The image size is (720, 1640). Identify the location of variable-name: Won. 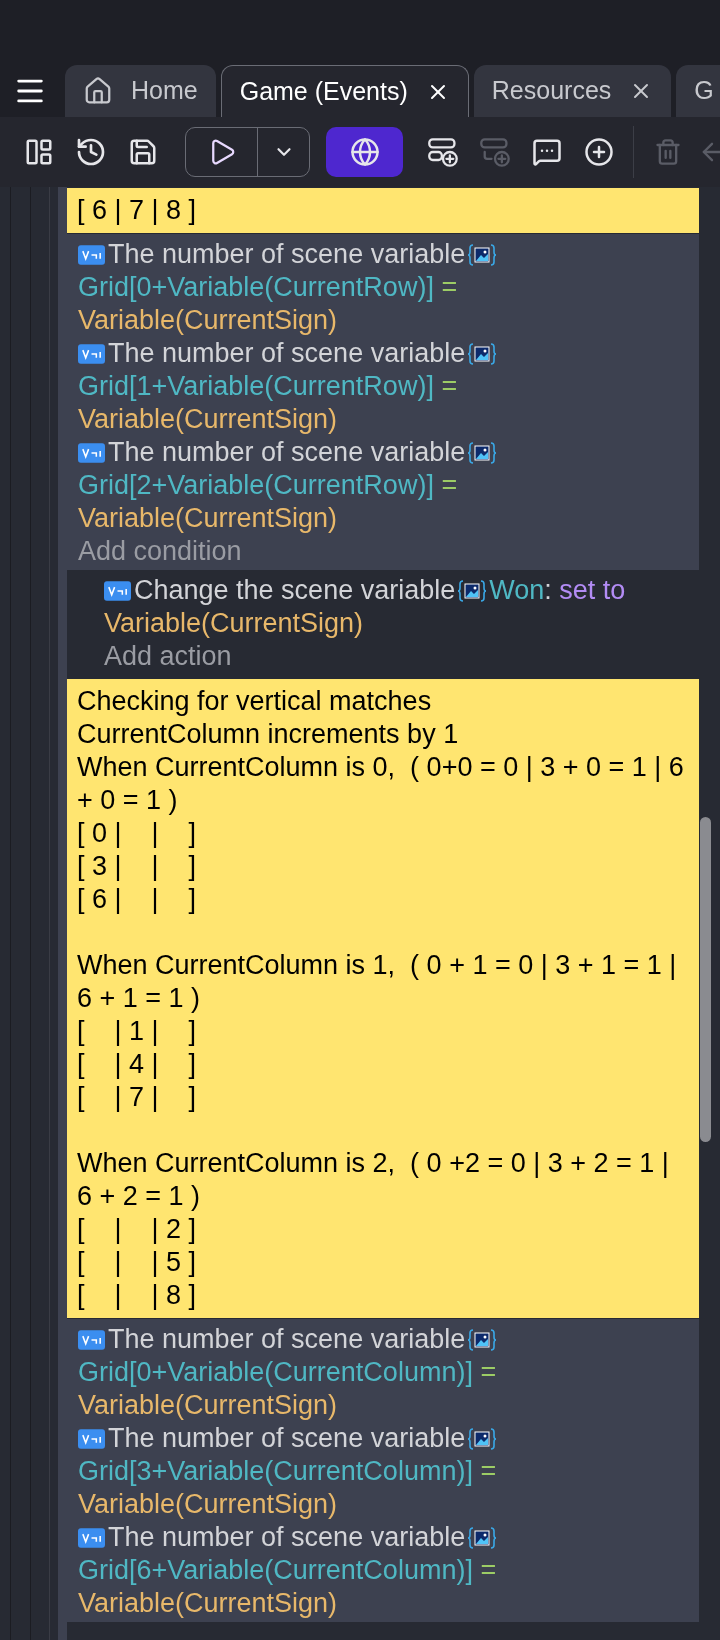
(517, 590).